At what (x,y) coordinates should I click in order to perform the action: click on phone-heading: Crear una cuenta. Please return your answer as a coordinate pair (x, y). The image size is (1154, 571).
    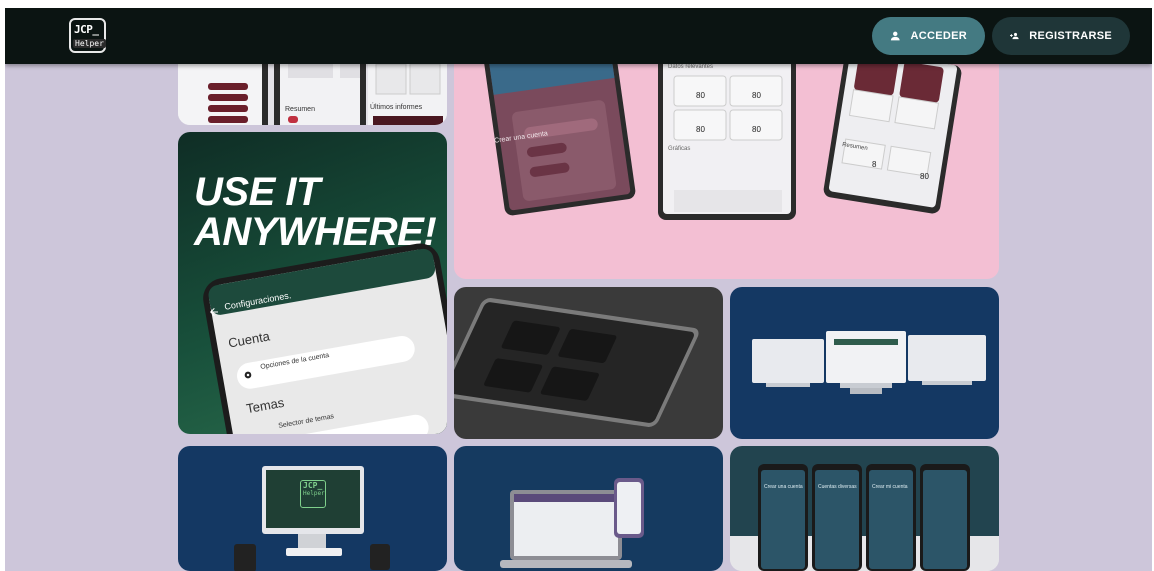
    Looking at the image, I should click on (783, 487).